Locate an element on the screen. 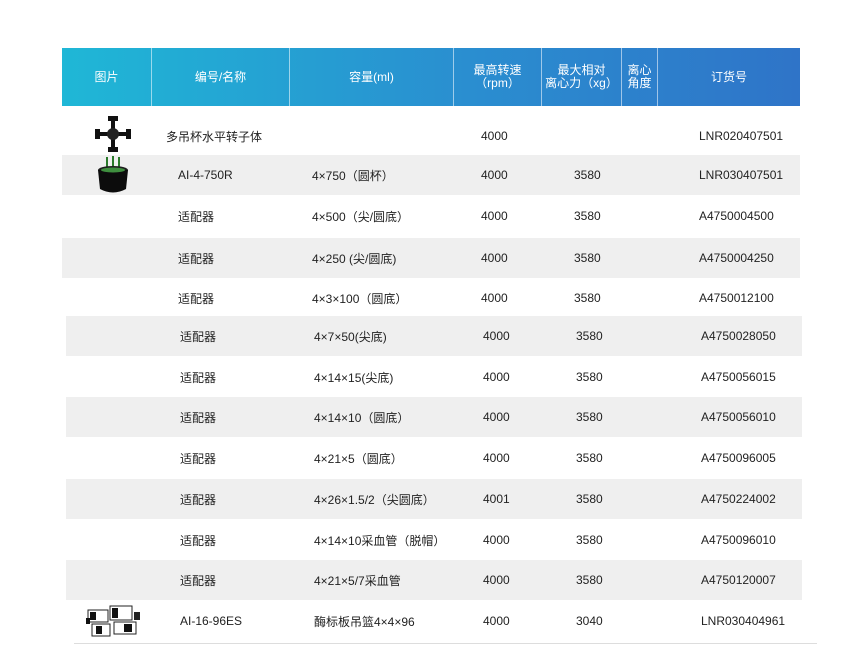 Image resolution: width=858 pixels, height=656 pixels. cell-order: A4750056010 is located at coordinates (738, 417).